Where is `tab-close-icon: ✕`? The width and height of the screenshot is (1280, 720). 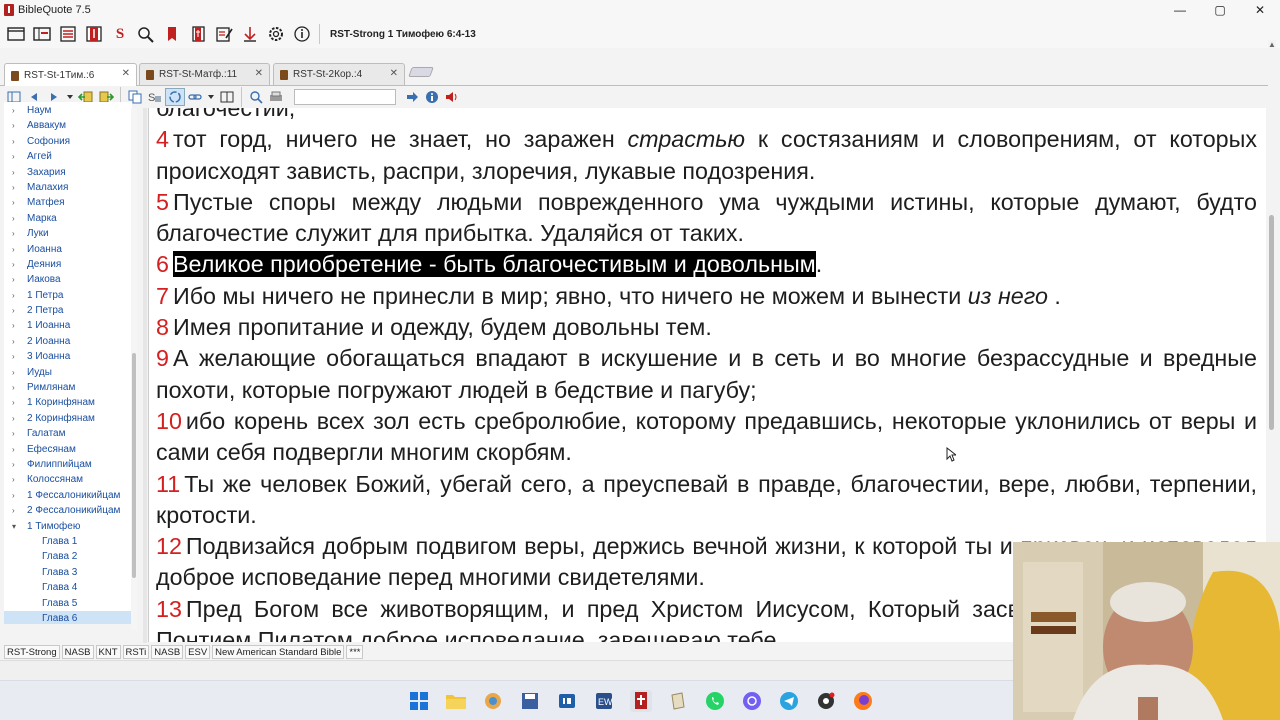
tab-close-icon: ✕ is located at coordinates (394, 73).